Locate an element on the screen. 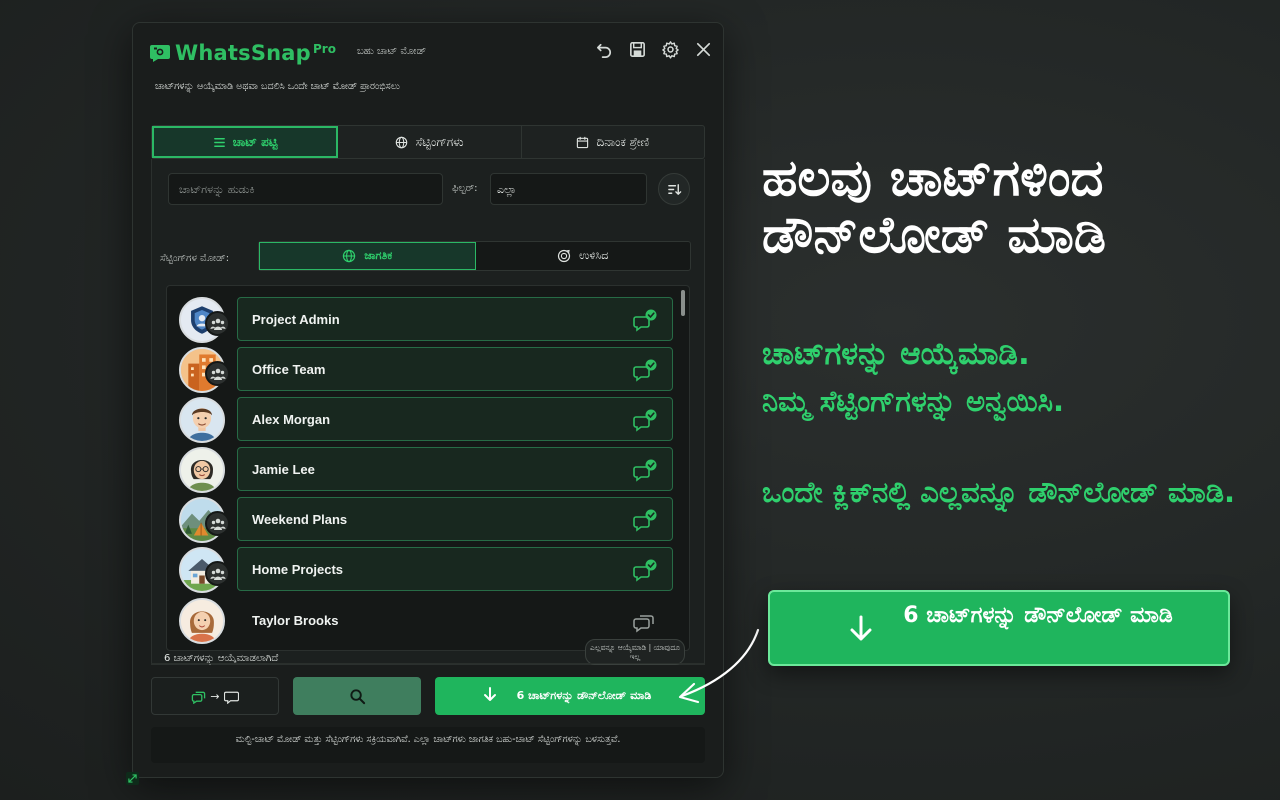 The image size is (1280, 800). tab-chat-list: ಚಾಟ್ ಪಟ್ಟಿ is located at coordinates (245, 142).